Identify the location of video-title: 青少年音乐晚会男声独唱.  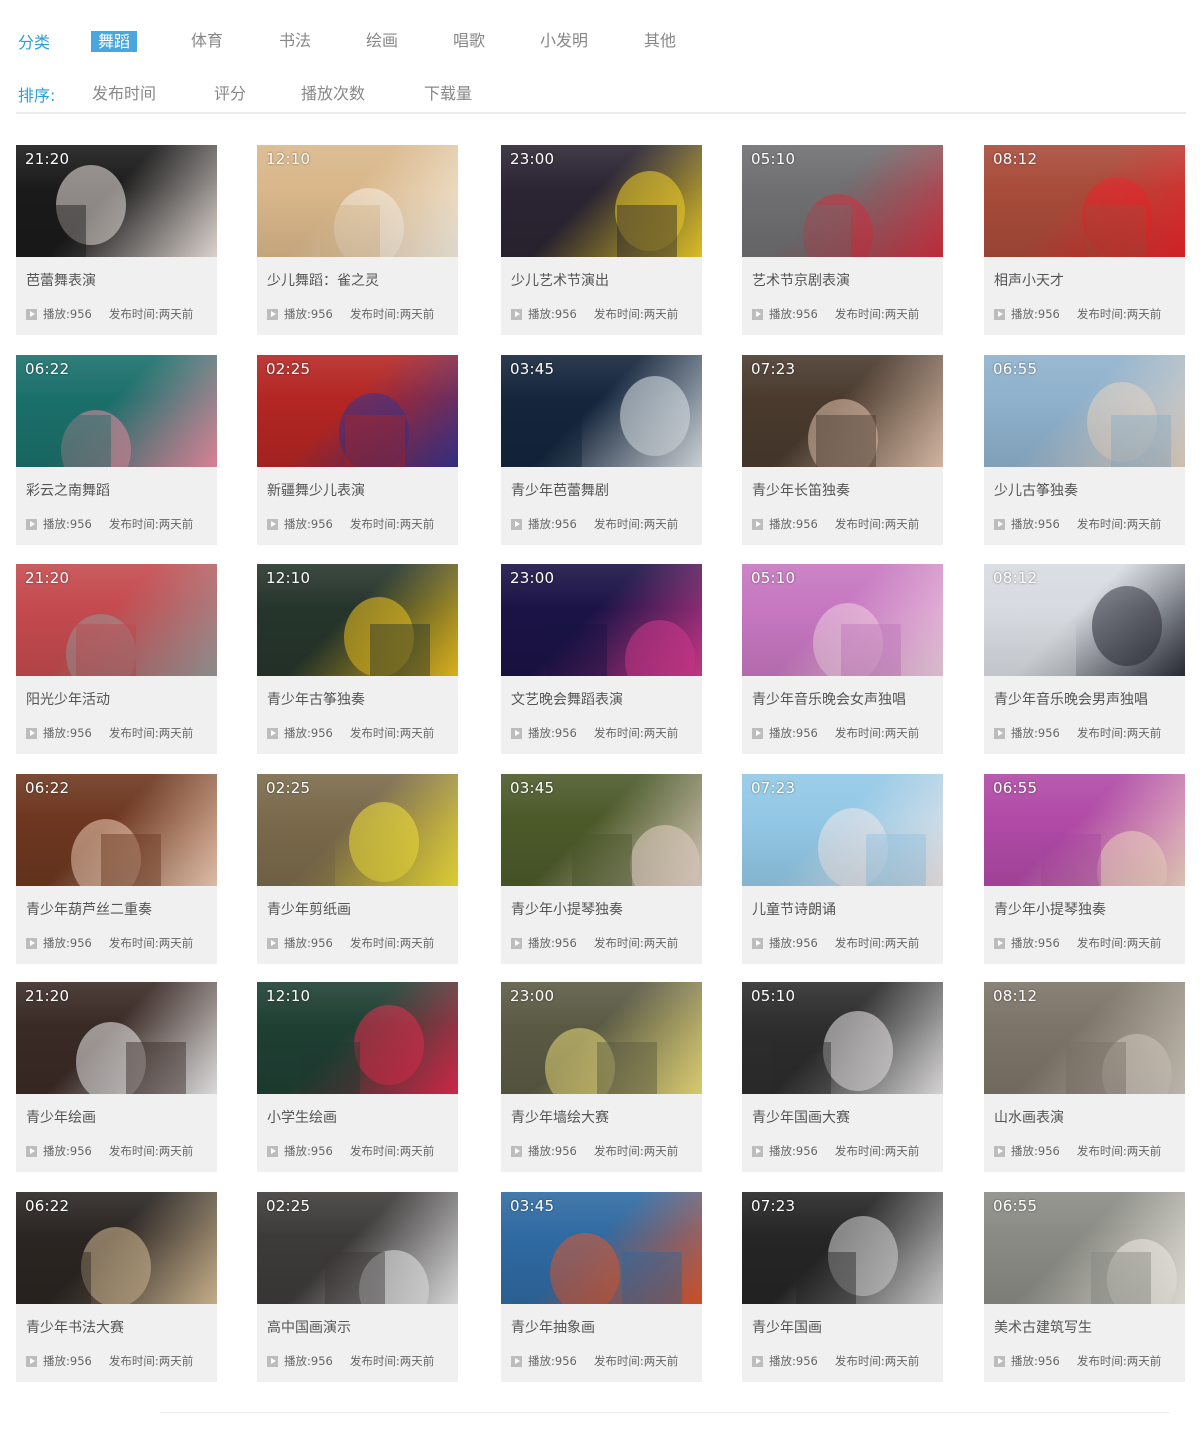
(1071, 699).